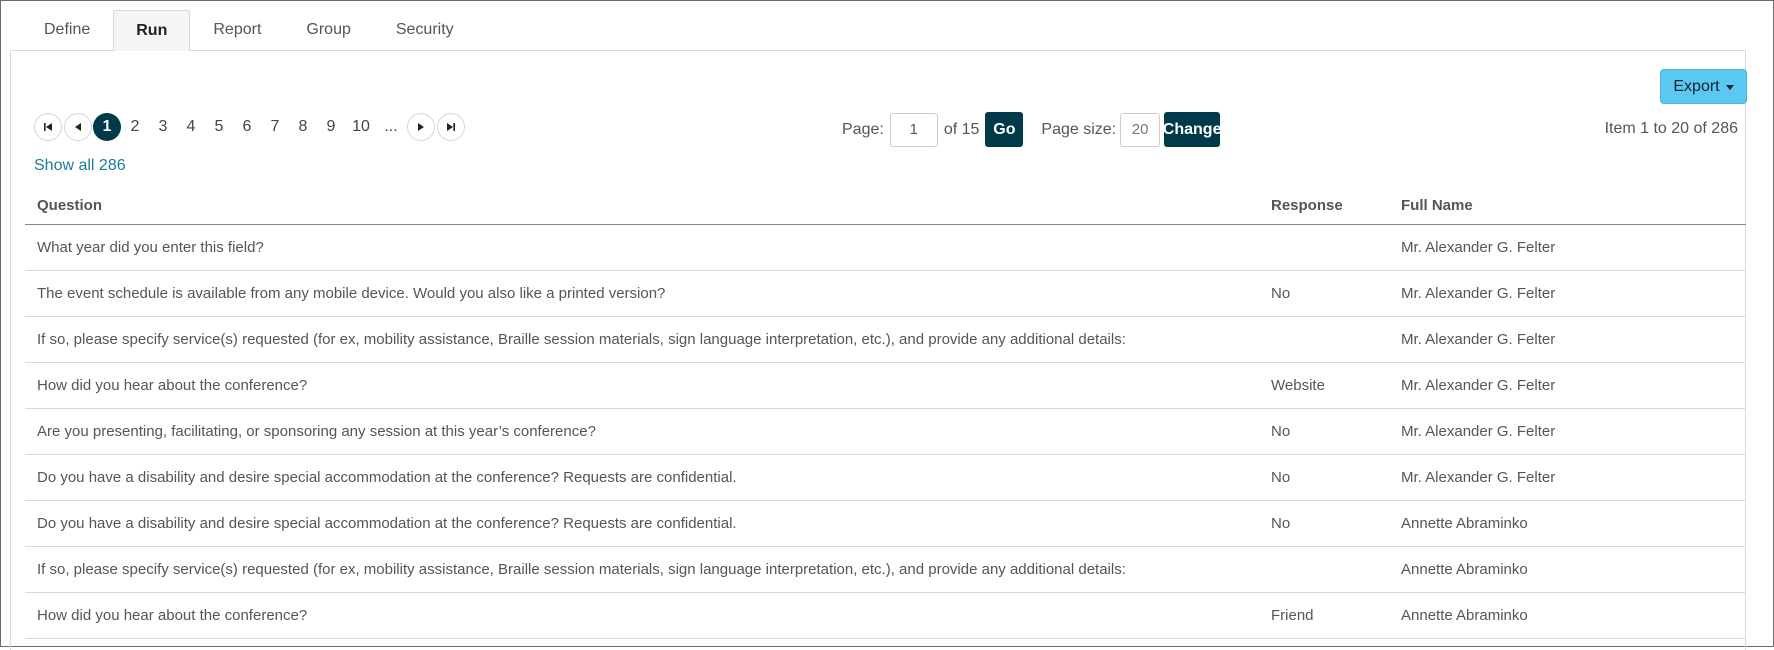  Describe the element at coordinates (913, 129) in the screenshot. I see `page-number-input` at that location.